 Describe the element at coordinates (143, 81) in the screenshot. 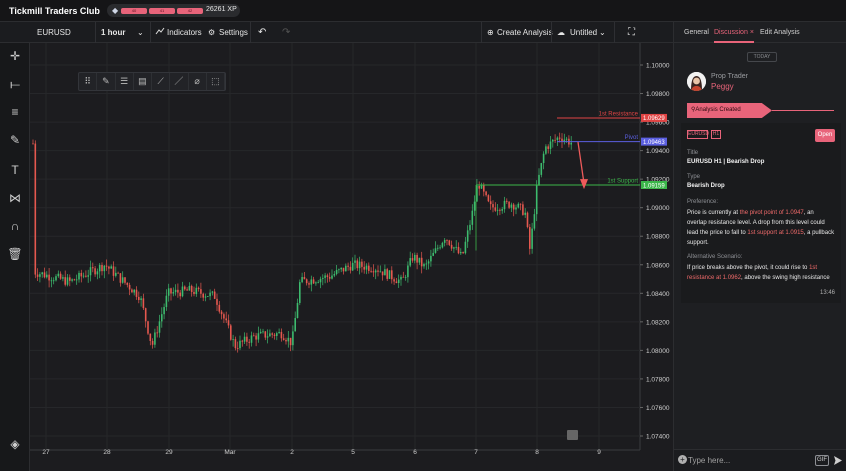

I see `style-icon: ▤` at that location.